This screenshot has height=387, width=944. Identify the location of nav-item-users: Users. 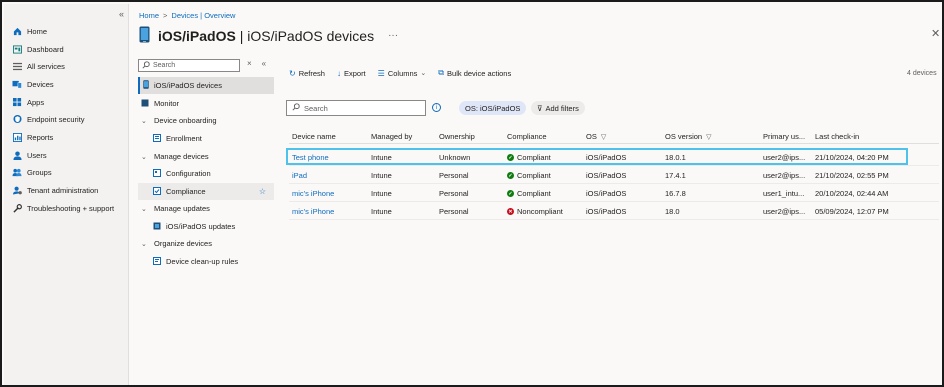
(29, 155).